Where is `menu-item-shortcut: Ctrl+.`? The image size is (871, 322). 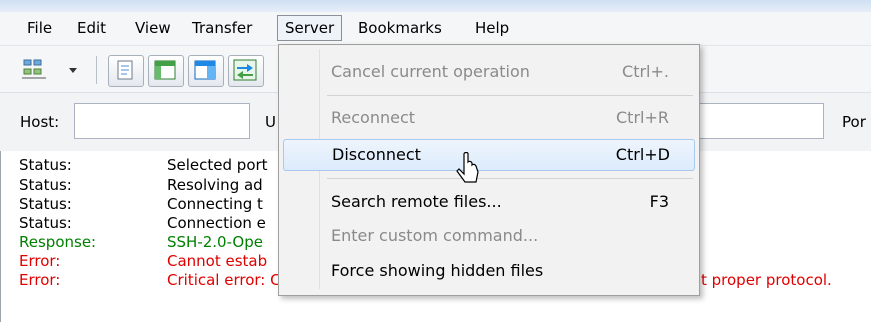
menu-item-shortcut: Ctrl+. is located at coordinates (645, 71).